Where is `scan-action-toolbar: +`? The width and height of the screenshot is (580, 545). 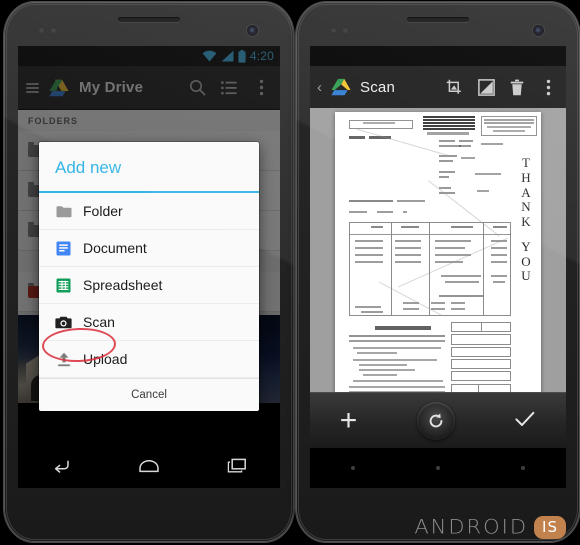
scan-action-toolbar: + is located at coordinates (438, 420).